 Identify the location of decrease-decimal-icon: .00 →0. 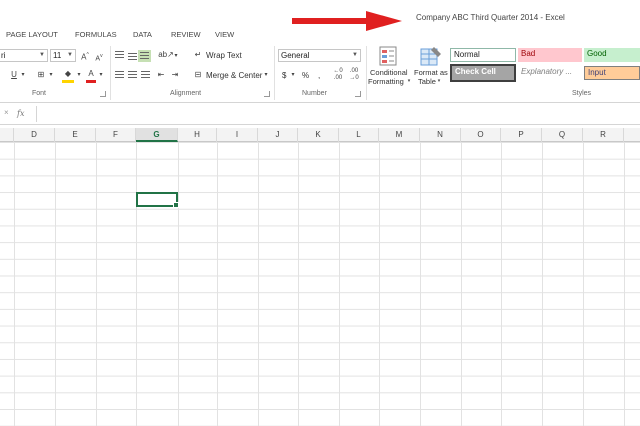
(354, 75).